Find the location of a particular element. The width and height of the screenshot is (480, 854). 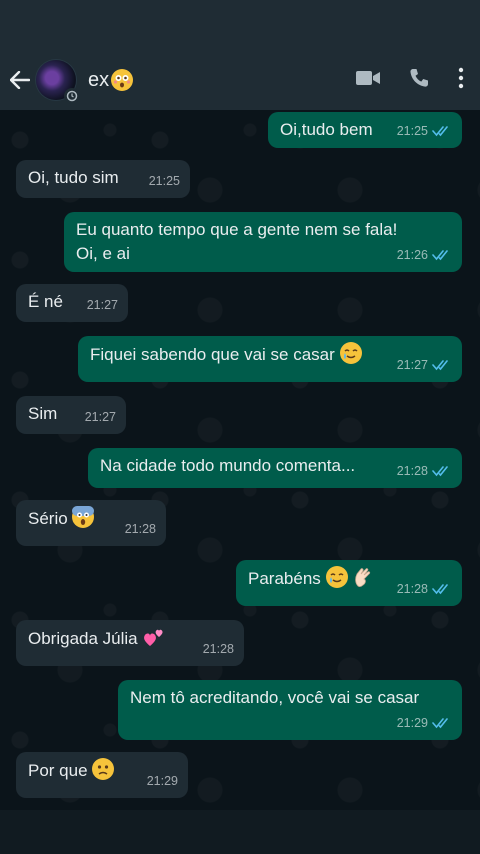

message-text: Por que is located at coordinates (58, 770).